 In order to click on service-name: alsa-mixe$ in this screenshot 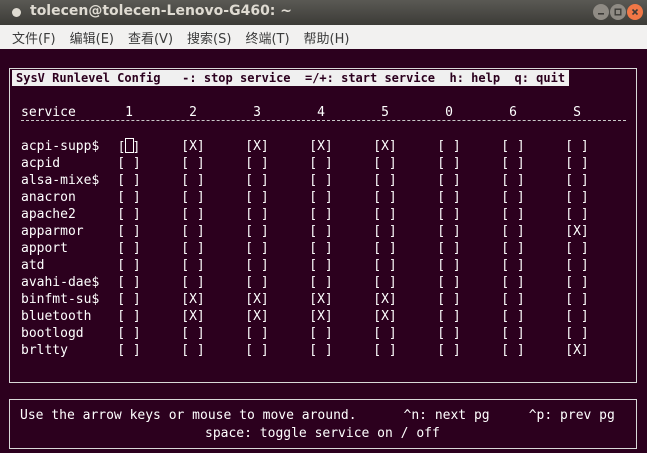, I will do `click(60, 180)`.